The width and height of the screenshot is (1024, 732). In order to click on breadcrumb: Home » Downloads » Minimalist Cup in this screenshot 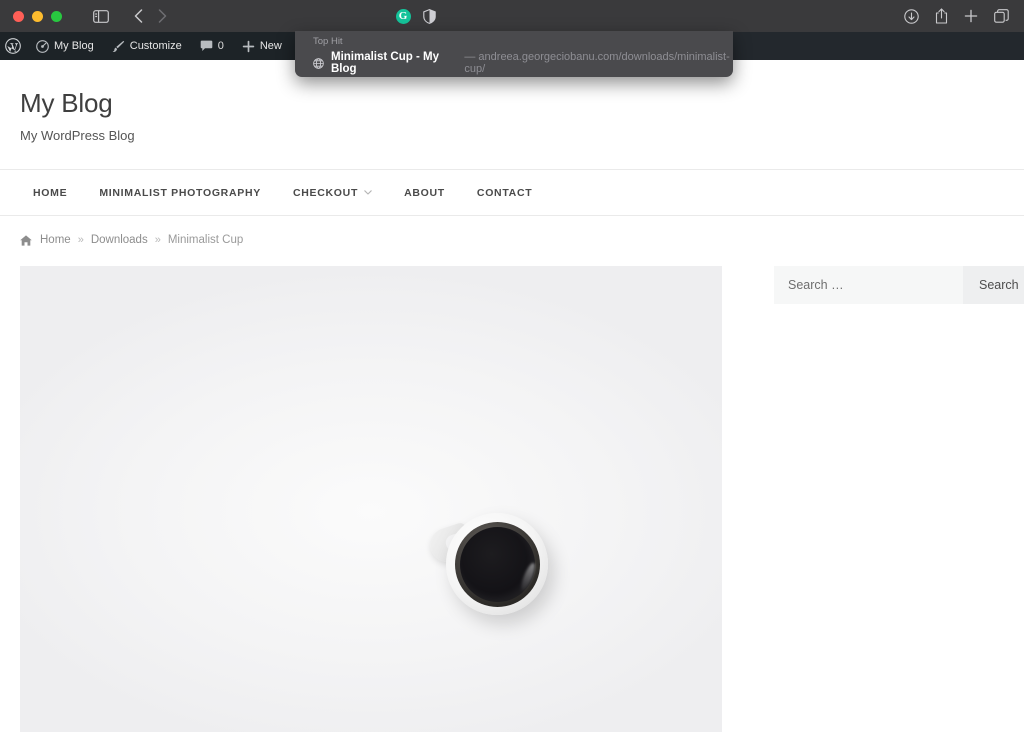, I will do `click(512, 231)`.